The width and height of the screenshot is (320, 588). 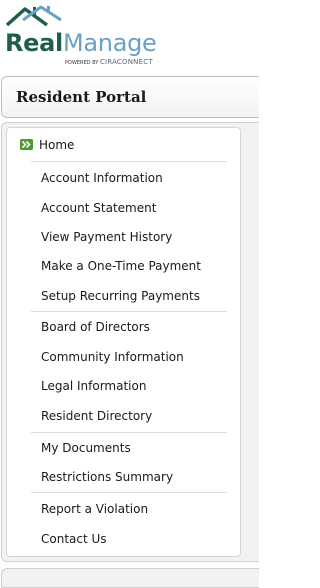 I want to click on sidebar-item-contact-us: Contact Us, so click(x=74, y=539).